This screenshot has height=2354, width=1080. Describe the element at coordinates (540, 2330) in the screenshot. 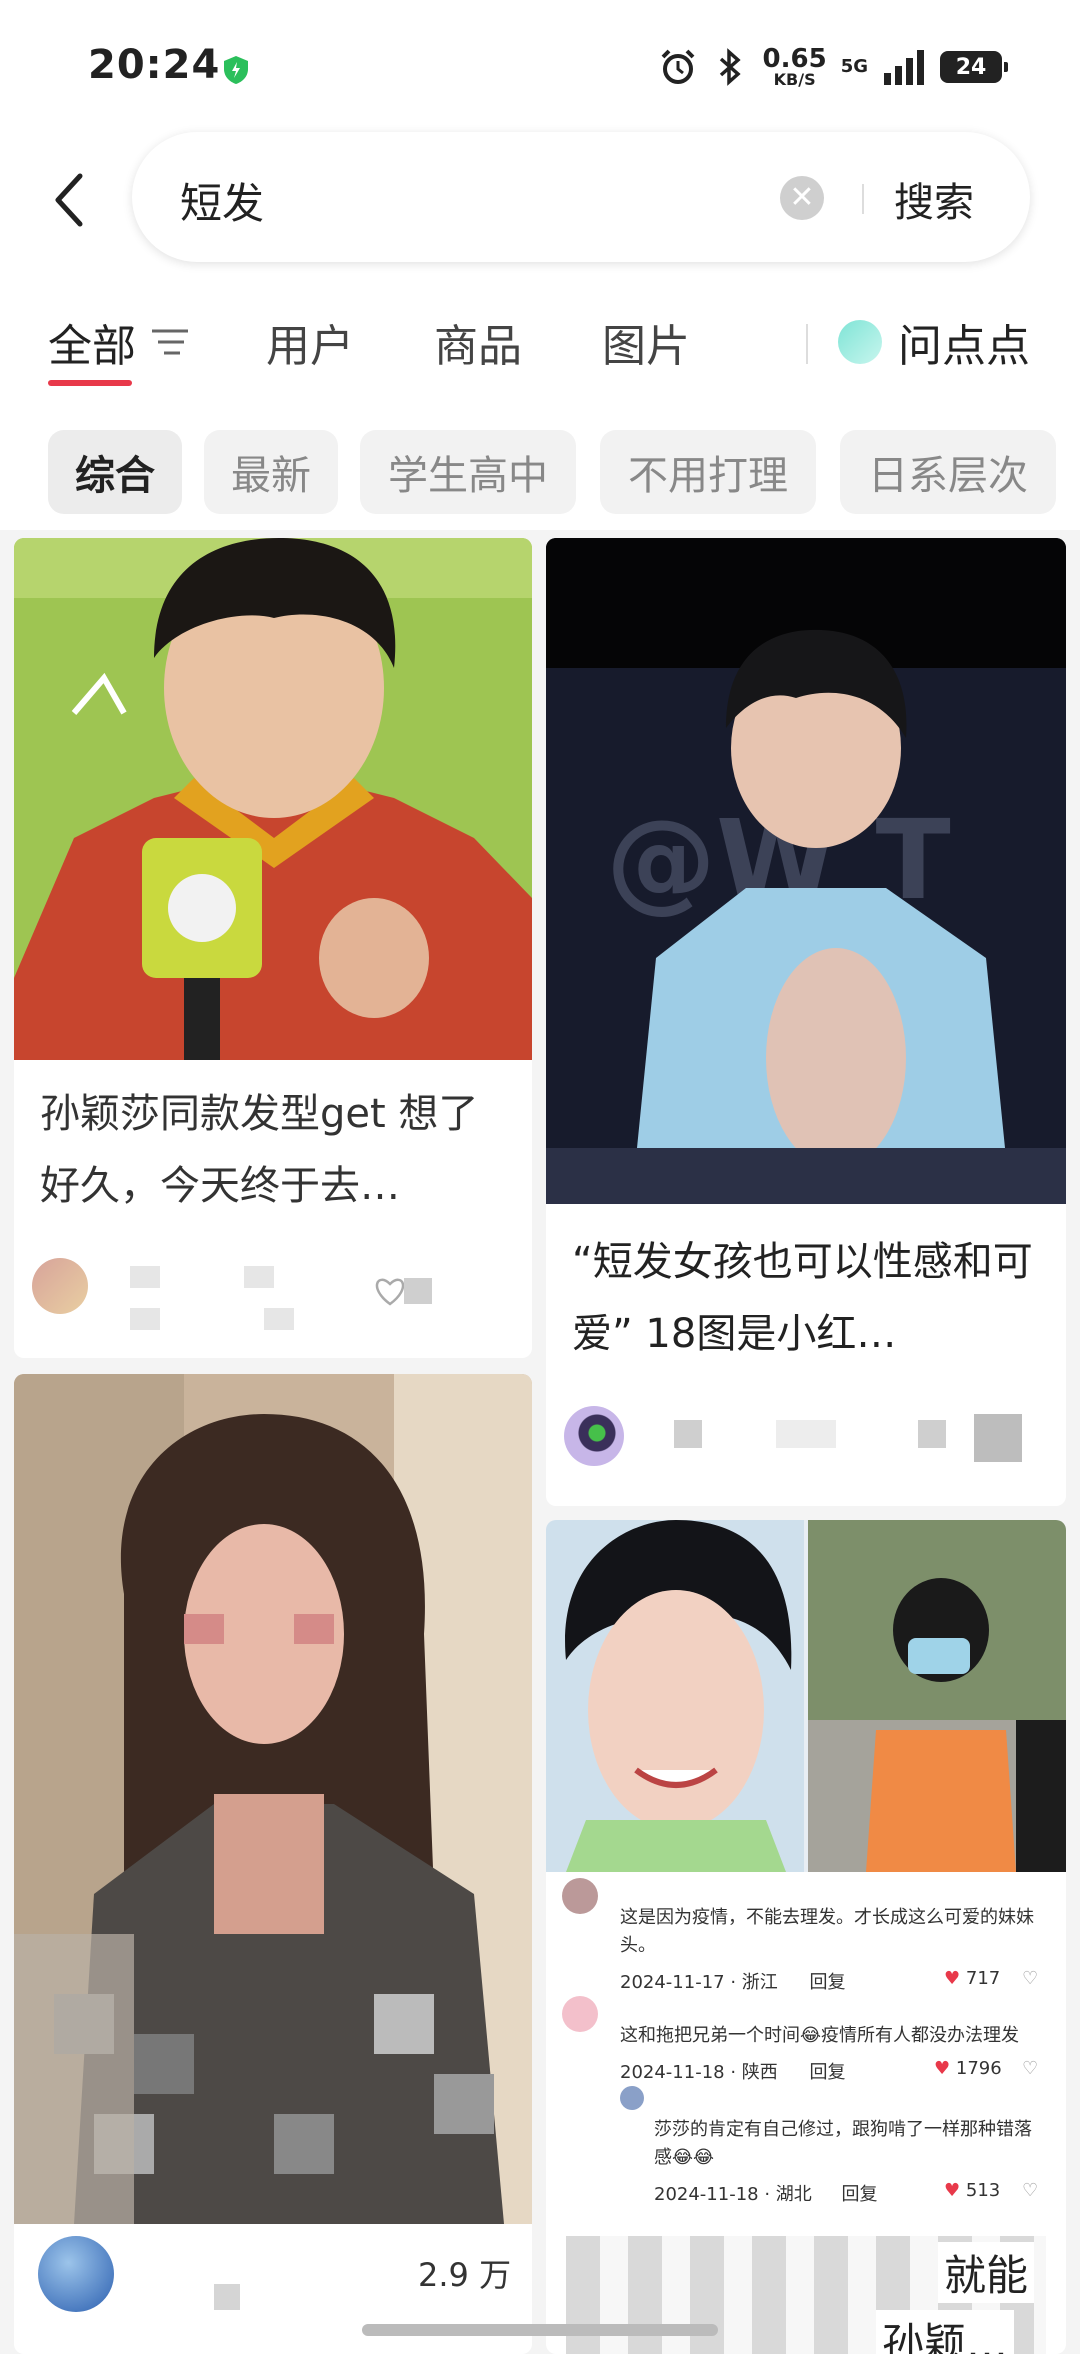

I see `home-indicator` at that location.